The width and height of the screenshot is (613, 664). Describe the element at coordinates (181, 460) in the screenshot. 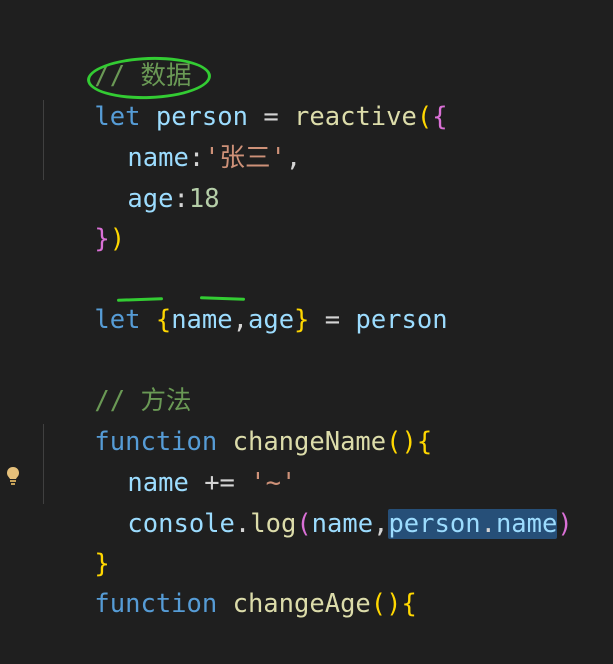

I see `code-line-11: name += '~'` at that location.